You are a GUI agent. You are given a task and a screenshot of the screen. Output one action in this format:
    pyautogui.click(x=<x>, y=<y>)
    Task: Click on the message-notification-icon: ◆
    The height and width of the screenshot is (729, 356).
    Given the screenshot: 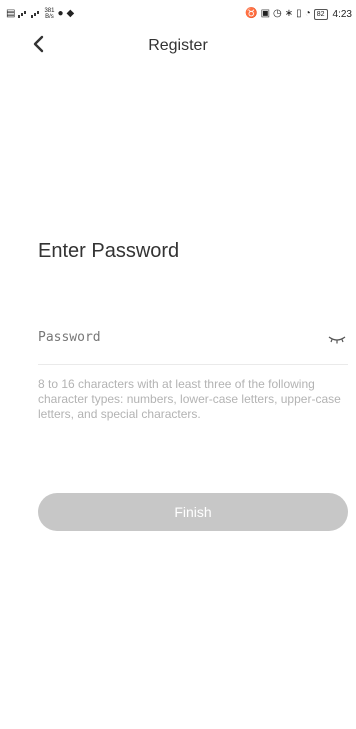 What is the action you would take?
    pyautogui.click(x=70, y=13)
    